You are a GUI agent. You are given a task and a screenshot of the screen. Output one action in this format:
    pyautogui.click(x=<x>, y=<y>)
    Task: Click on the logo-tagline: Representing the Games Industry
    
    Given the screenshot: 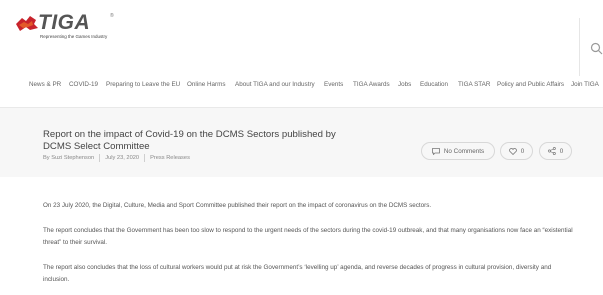 What is the action you would take?
    pyautogui.click(x=74, y=36)
    